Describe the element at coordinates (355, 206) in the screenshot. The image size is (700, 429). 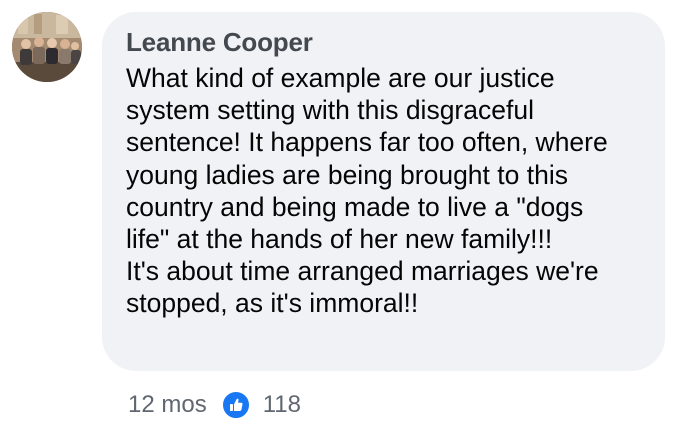
I see `comment-line: country and being made to live a "dogs` at that location.